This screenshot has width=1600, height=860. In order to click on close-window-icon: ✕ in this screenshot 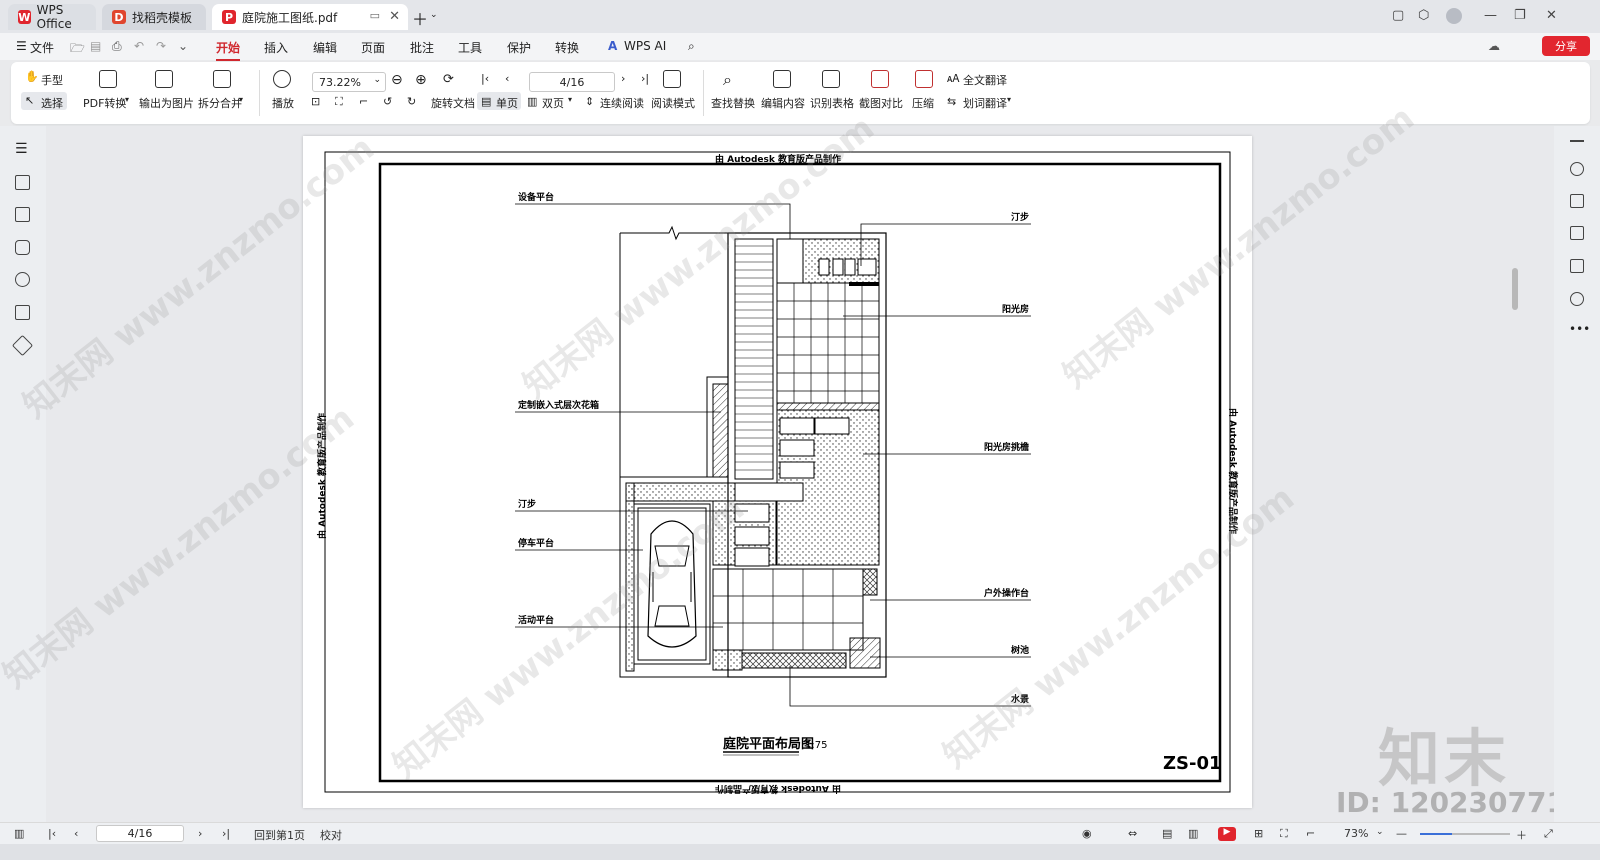, I will do `click(1551, 15)`.